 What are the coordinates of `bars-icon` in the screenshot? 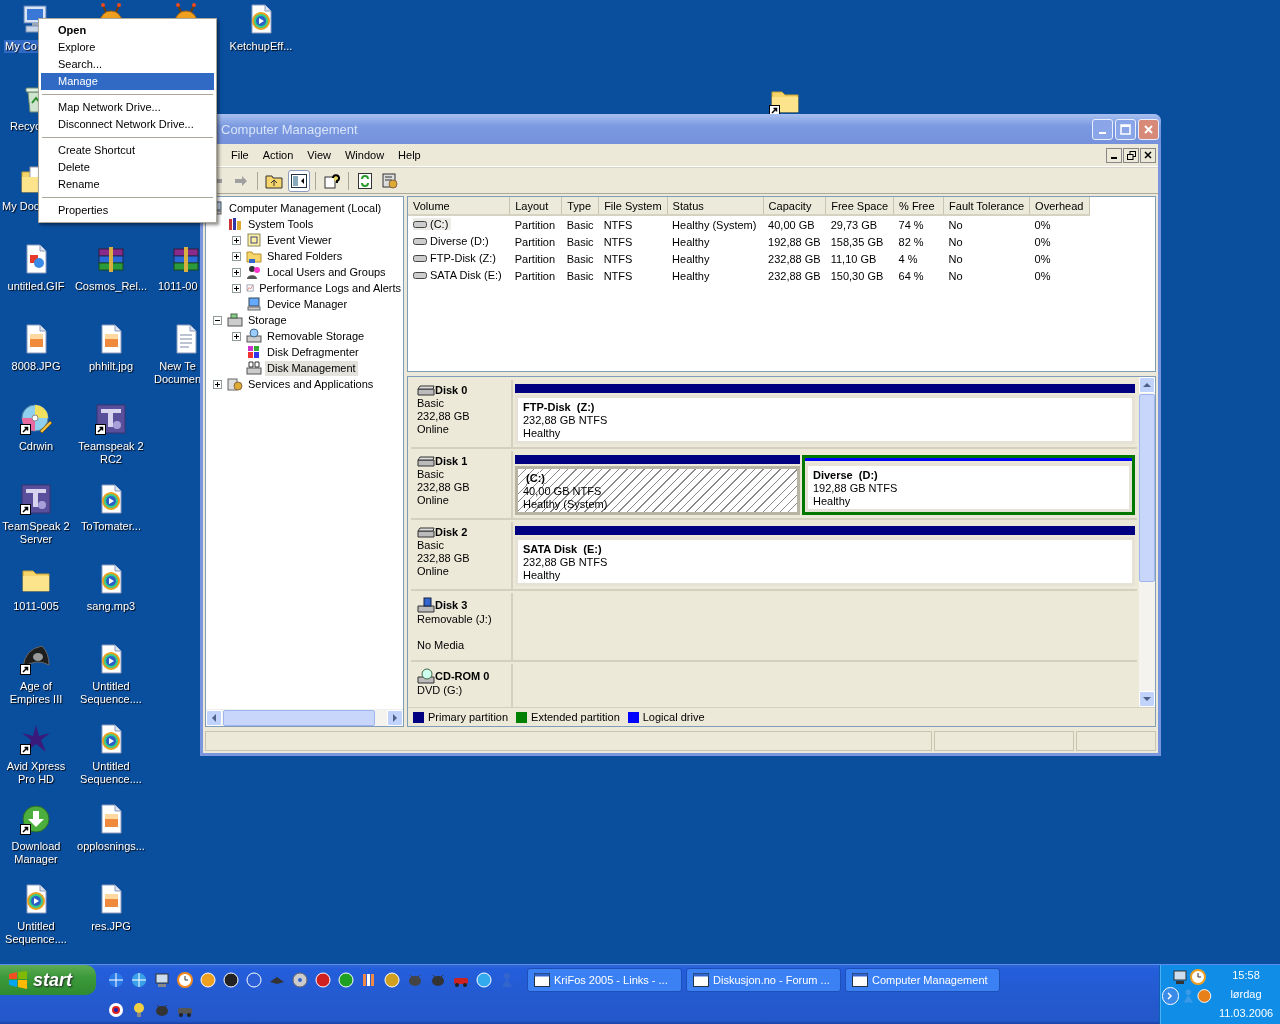 It's located at (369, 980).